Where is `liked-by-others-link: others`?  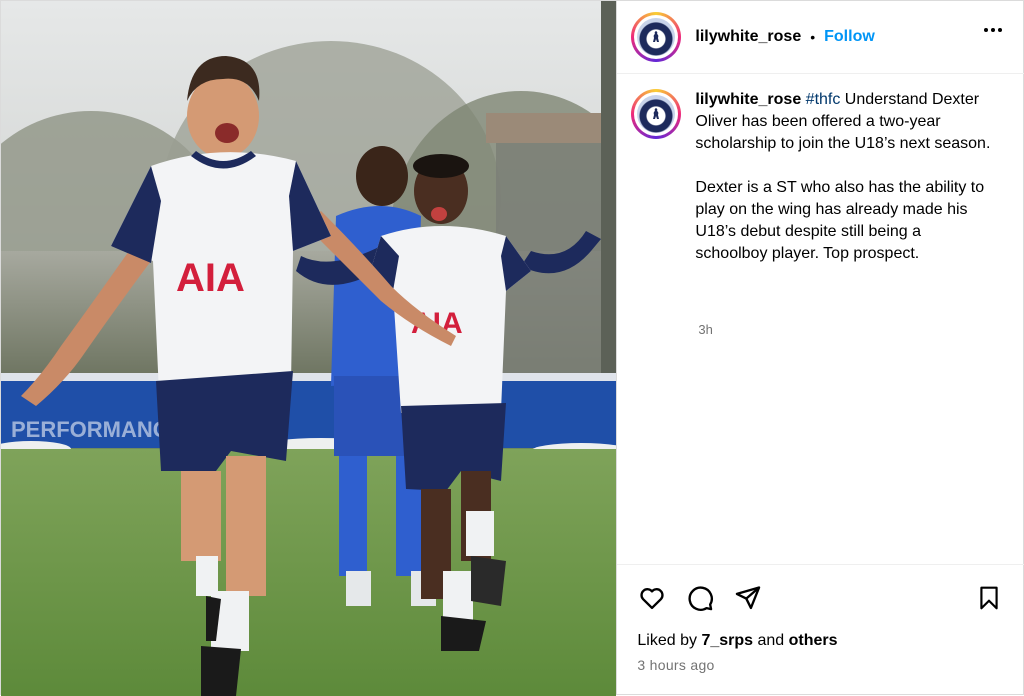
liked-by-others-link: others is located at coordinates (813, 640).